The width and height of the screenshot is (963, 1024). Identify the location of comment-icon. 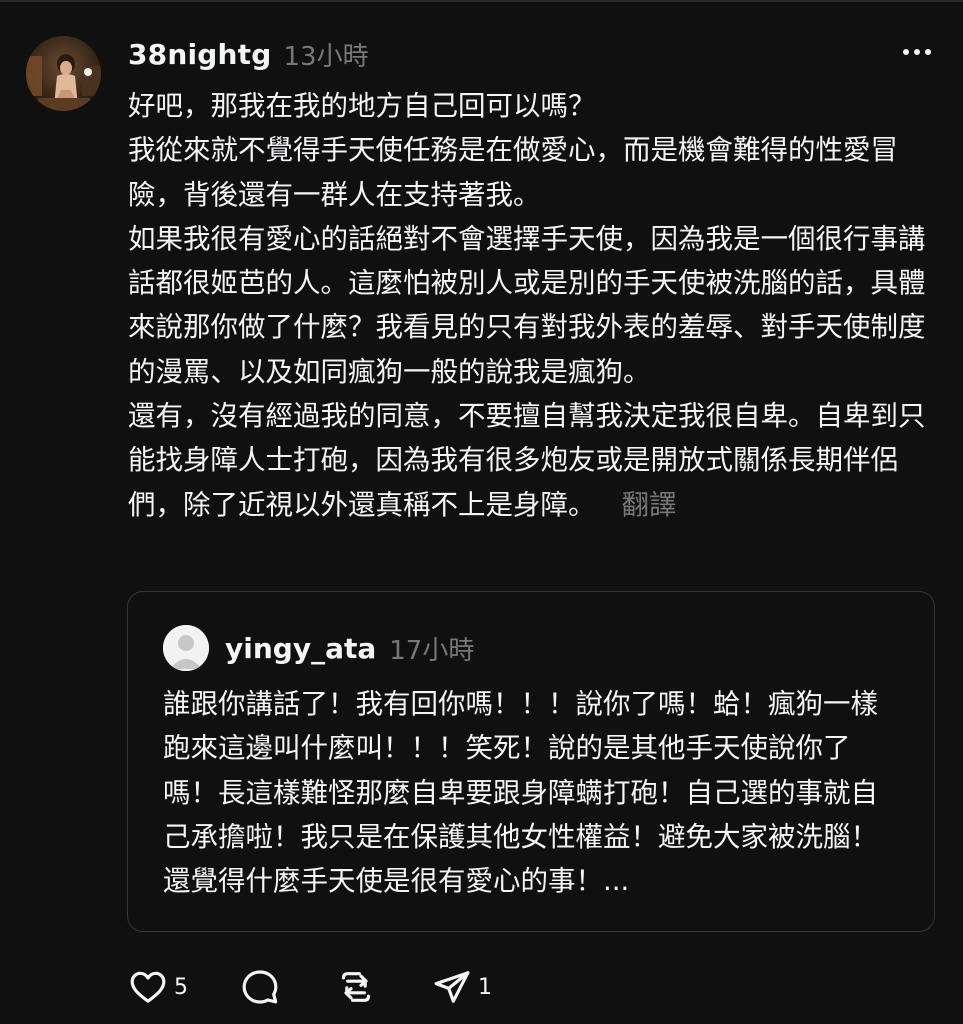
(260, 987).